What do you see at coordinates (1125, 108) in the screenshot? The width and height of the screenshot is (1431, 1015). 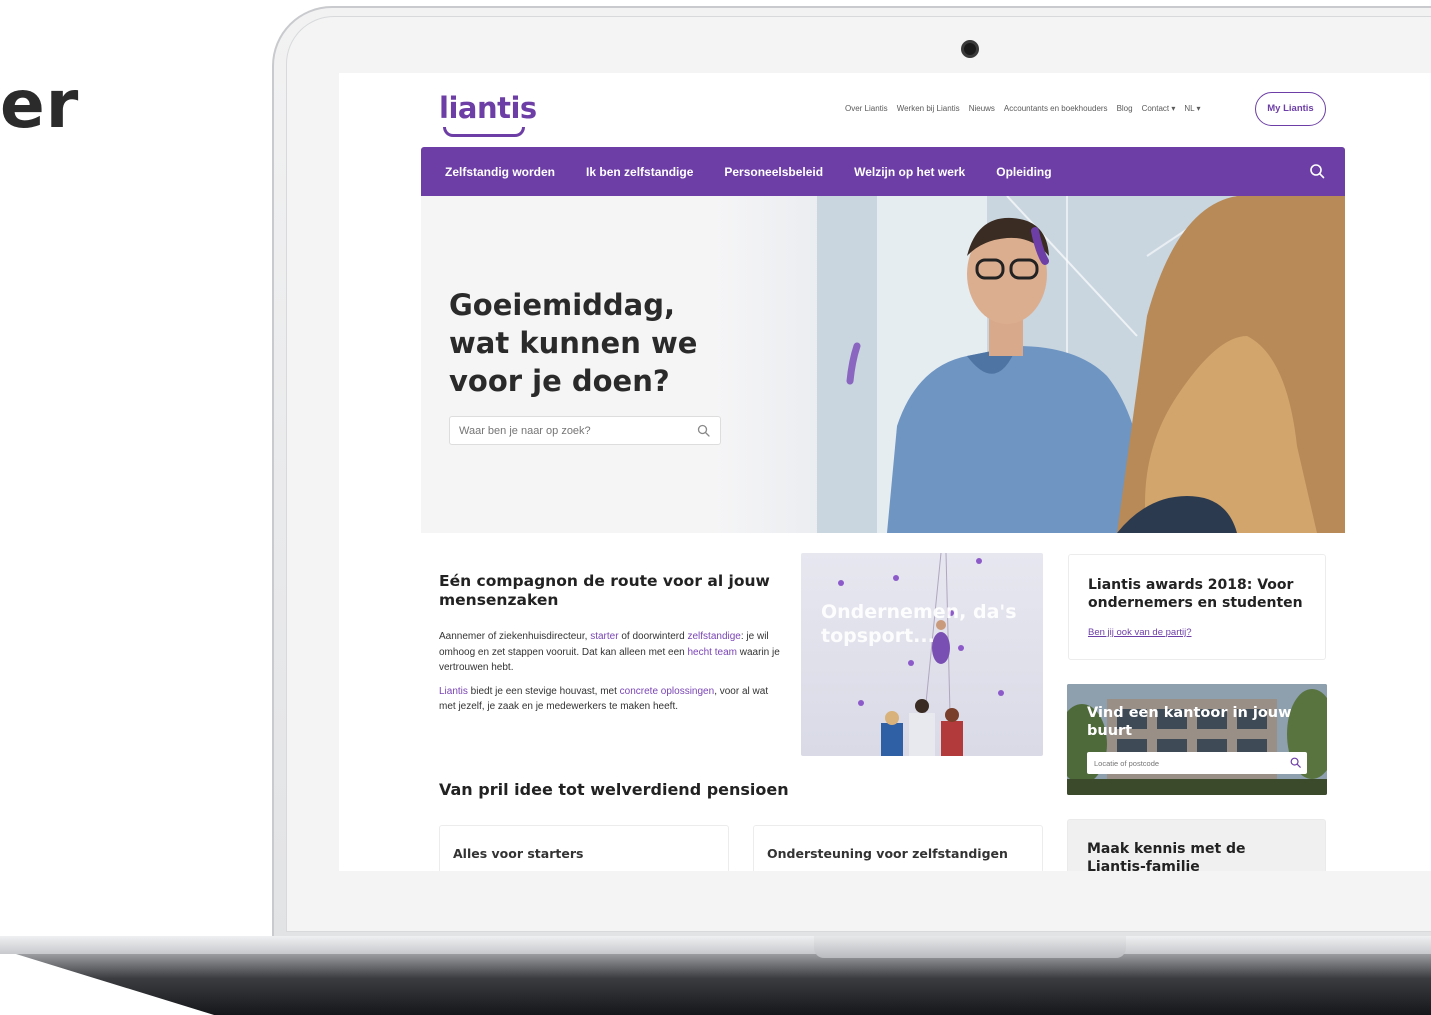 I see `topnav-blog: Blog` at bounding box center [1125, 108].